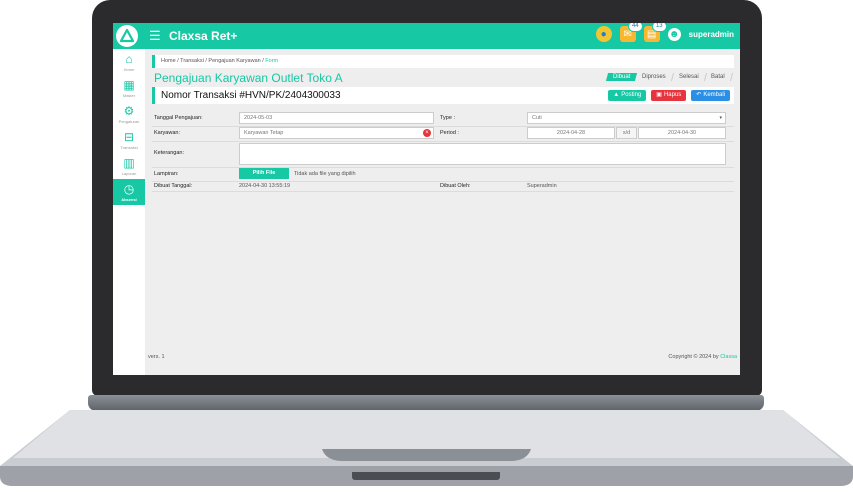 This screenshot has width=853, height=497. I want to click on keterangan-textarea, so click(482, 154).